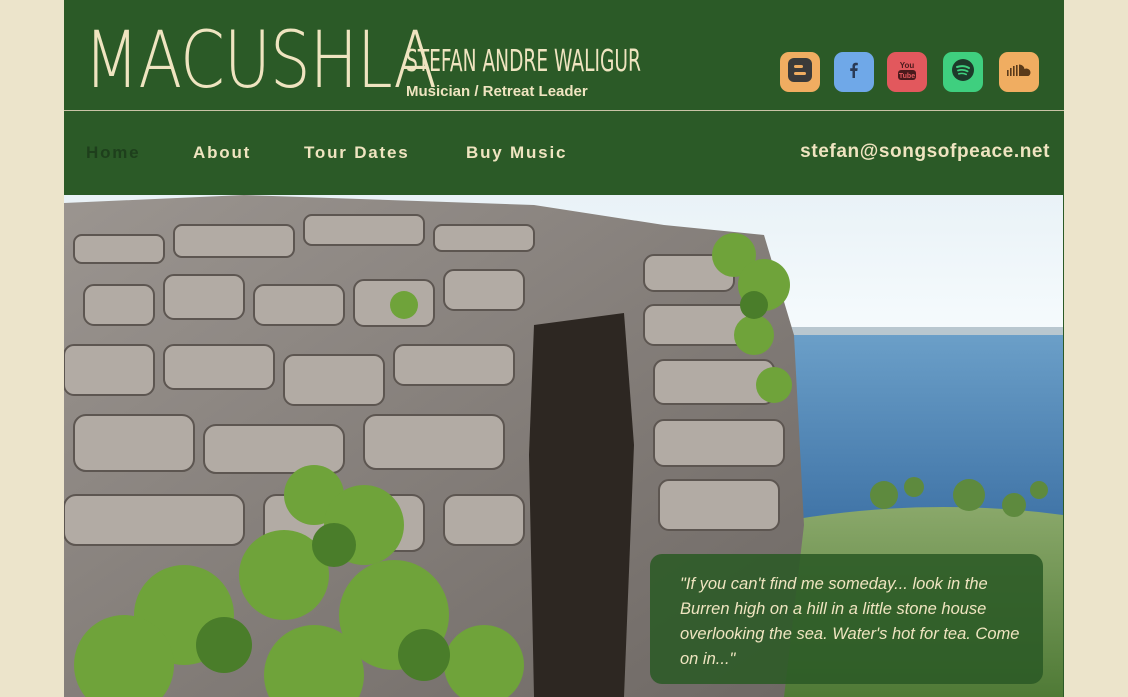 Image resolution: width=1128 pixels, height=697 pixels. Describe the element at coordinates (260, 61) in the screenshot. I see `site-logo-title: MACUSHLA` at that location.